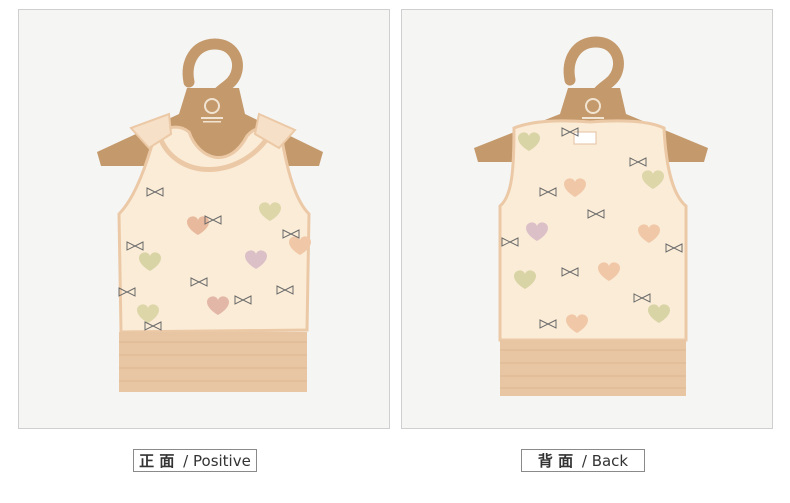 The width and height of the screenshot is (790, 503). I want to click on back-caption: 背 面 / Back, so click(583, 460).